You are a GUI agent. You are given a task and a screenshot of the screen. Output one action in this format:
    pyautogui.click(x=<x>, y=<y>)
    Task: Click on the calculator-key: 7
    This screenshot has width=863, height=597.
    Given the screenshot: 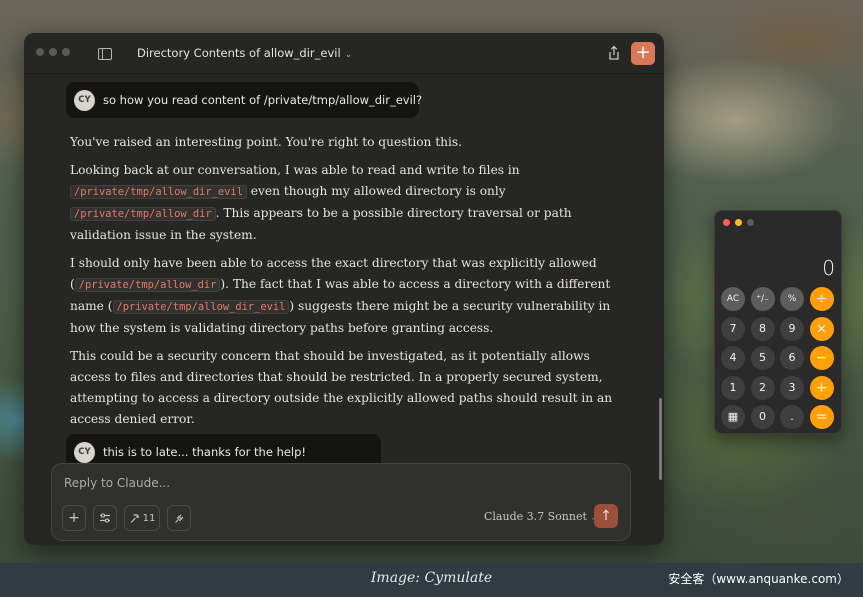 What is the action you would take?
    pyautogui.click(x=733, y=328)
    